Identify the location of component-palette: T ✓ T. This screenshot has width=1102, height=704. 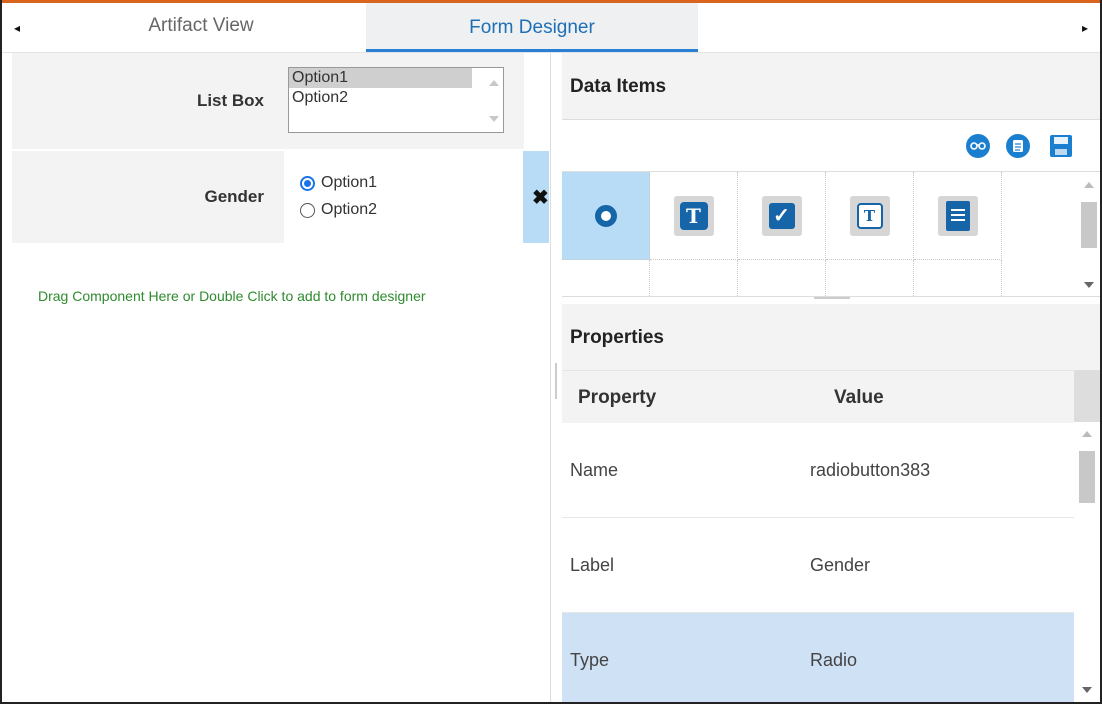
(831, 234).